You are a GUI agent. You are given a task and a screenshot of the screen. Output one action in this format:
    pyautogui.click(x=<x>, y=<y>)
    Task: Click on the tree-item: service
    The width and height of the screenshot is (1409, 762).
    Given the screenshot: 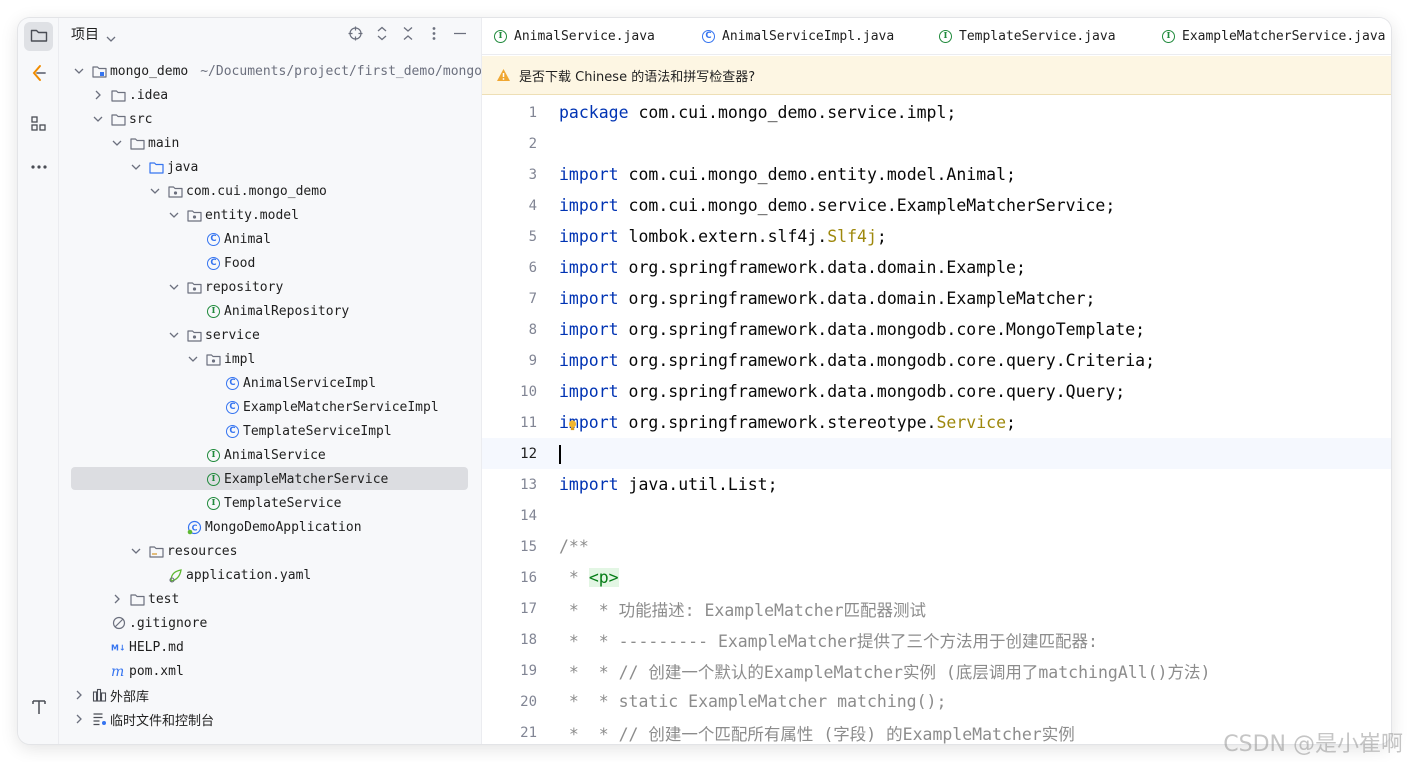 What is the action you would take?
    pyautogui.click(x=270, y=335)
    